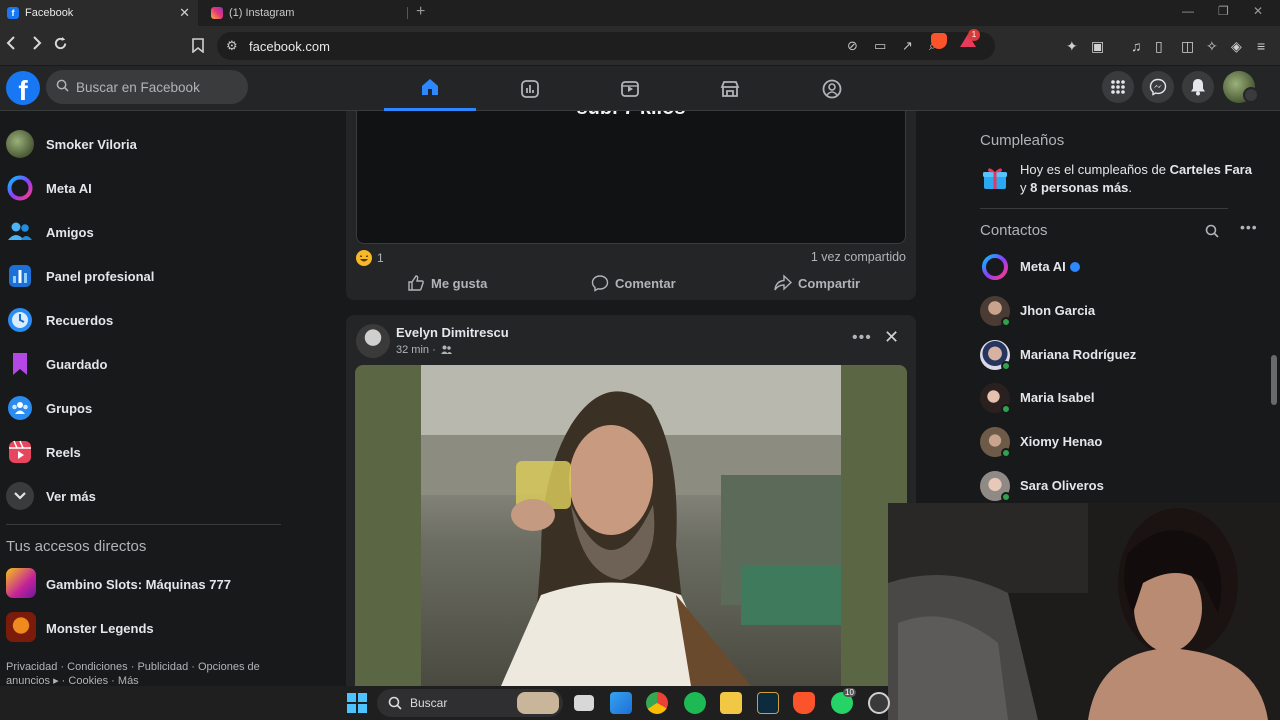  Describe the element at coordinates (141, 146) in the screenshot. I see `sidebar-item-profile: Smoker Viloria` at that location.